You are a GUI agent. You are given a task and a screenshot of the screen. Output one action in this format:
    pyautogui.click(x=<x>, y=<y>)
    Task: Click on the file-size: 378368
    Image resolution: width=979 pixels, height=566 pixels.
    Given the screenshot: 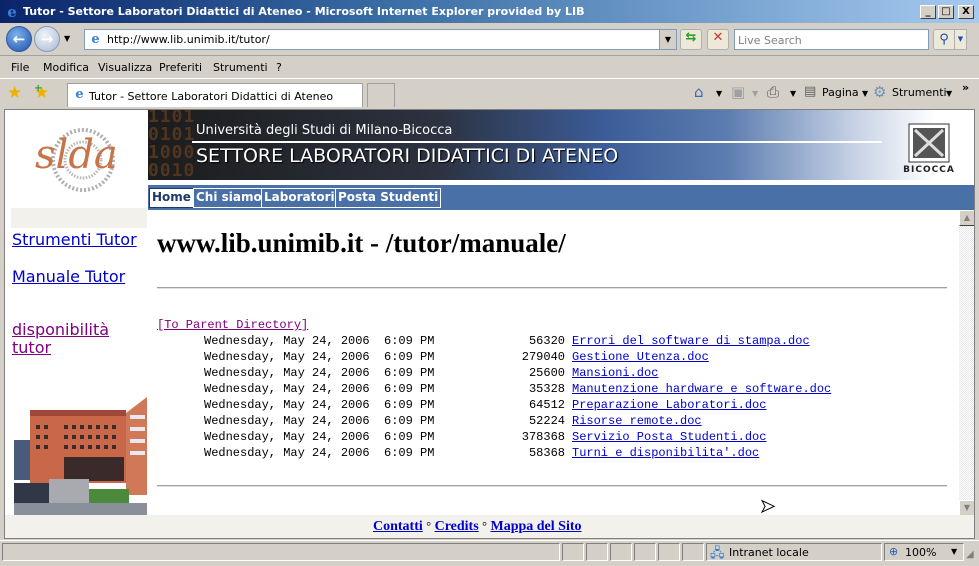 What is the action you would take?
    pyautogui.click(x=543, y=437)
    